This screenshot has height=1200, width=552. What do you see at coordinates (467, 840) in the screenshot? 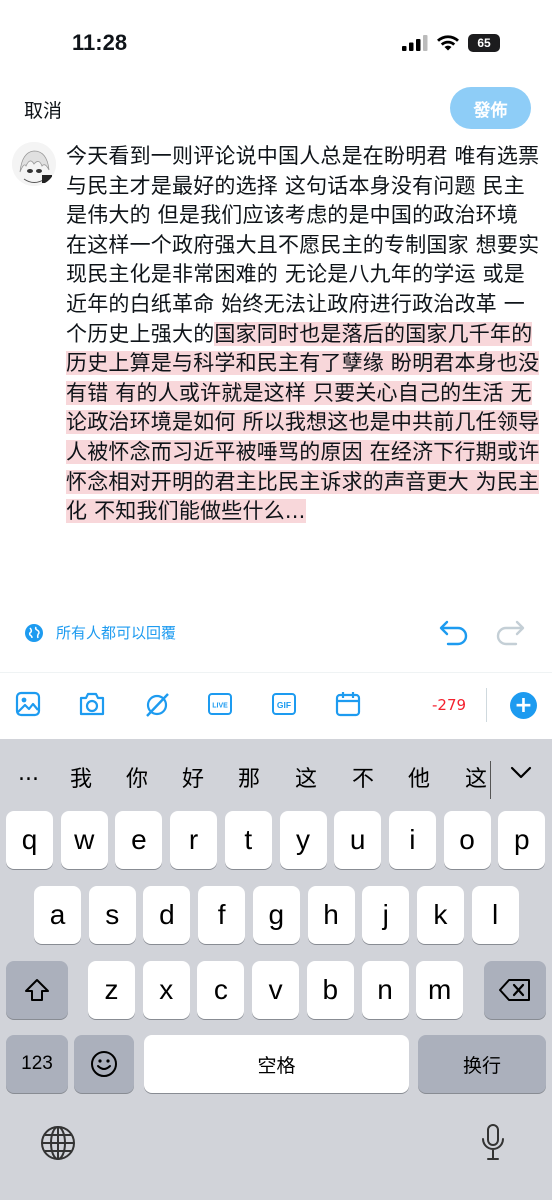
I see `key-o: o` at bounding box center [467, 840].